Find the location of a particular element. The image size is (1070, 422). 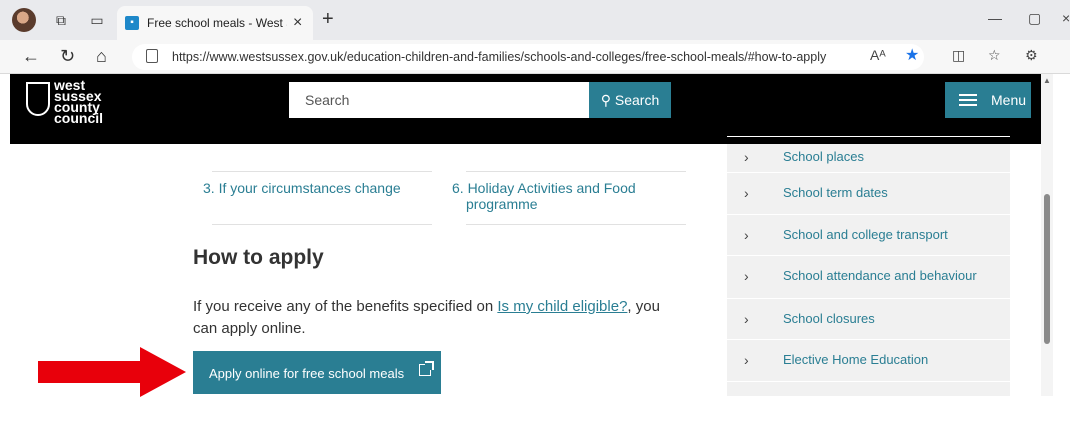

split-screen-icon: ◫ is located at coordinates (958, 55).